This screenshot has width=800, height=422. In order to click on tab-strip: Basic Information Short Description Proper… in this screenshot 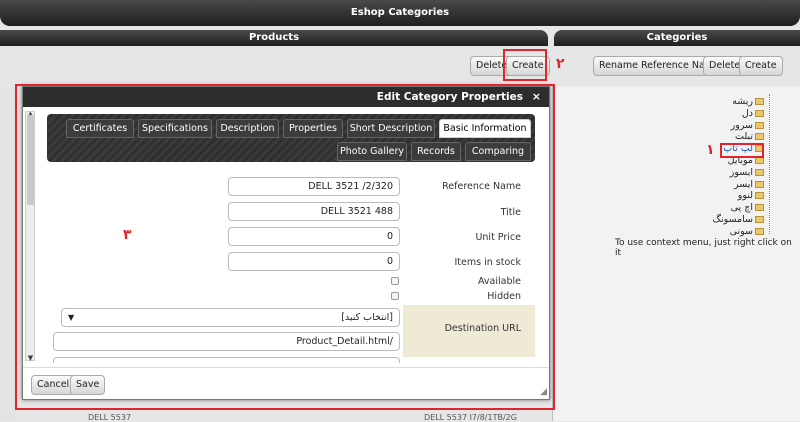, I will do `click(291, 138)`.